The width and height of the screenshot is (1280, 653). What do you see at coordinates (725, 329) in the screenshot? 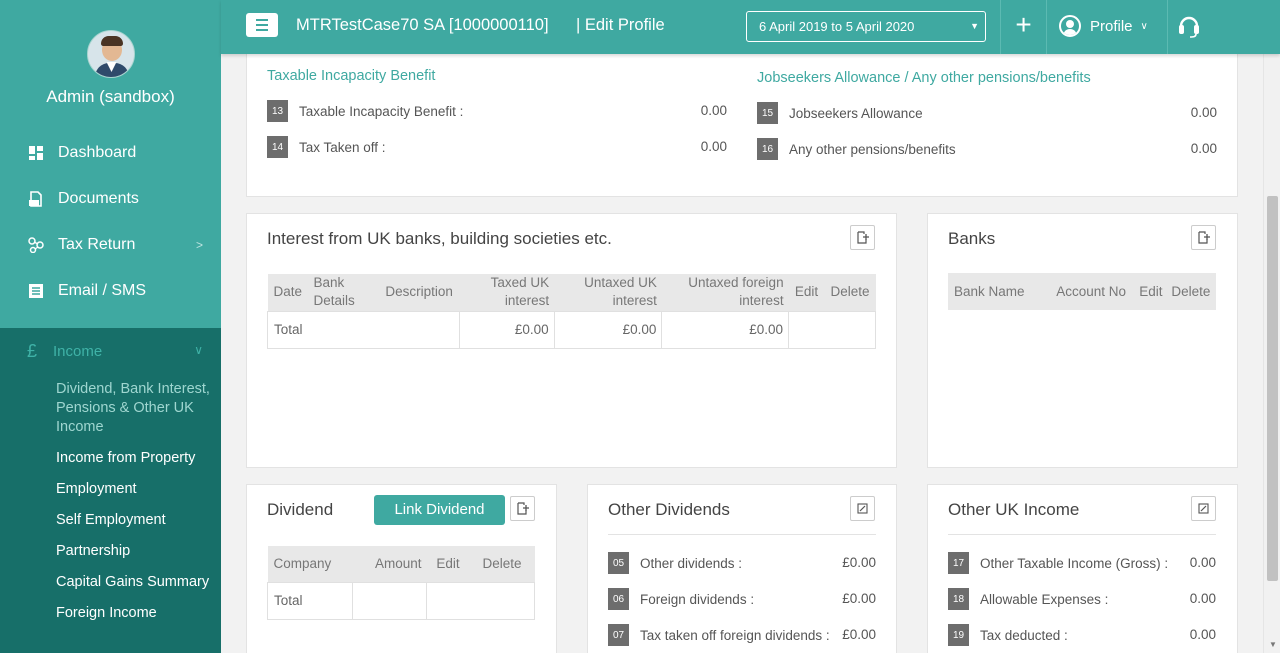
I see `total-untaxed-foreign: £0.00` at bounding box center [725, 329].